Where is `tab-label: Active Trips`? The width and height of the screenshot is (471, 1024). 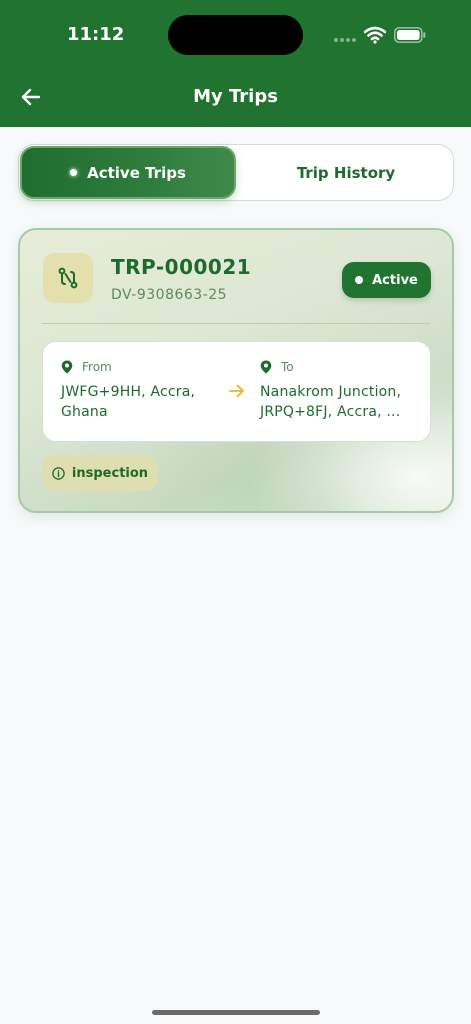
tab-label: Active Trips is located at coordinates (136, 172).